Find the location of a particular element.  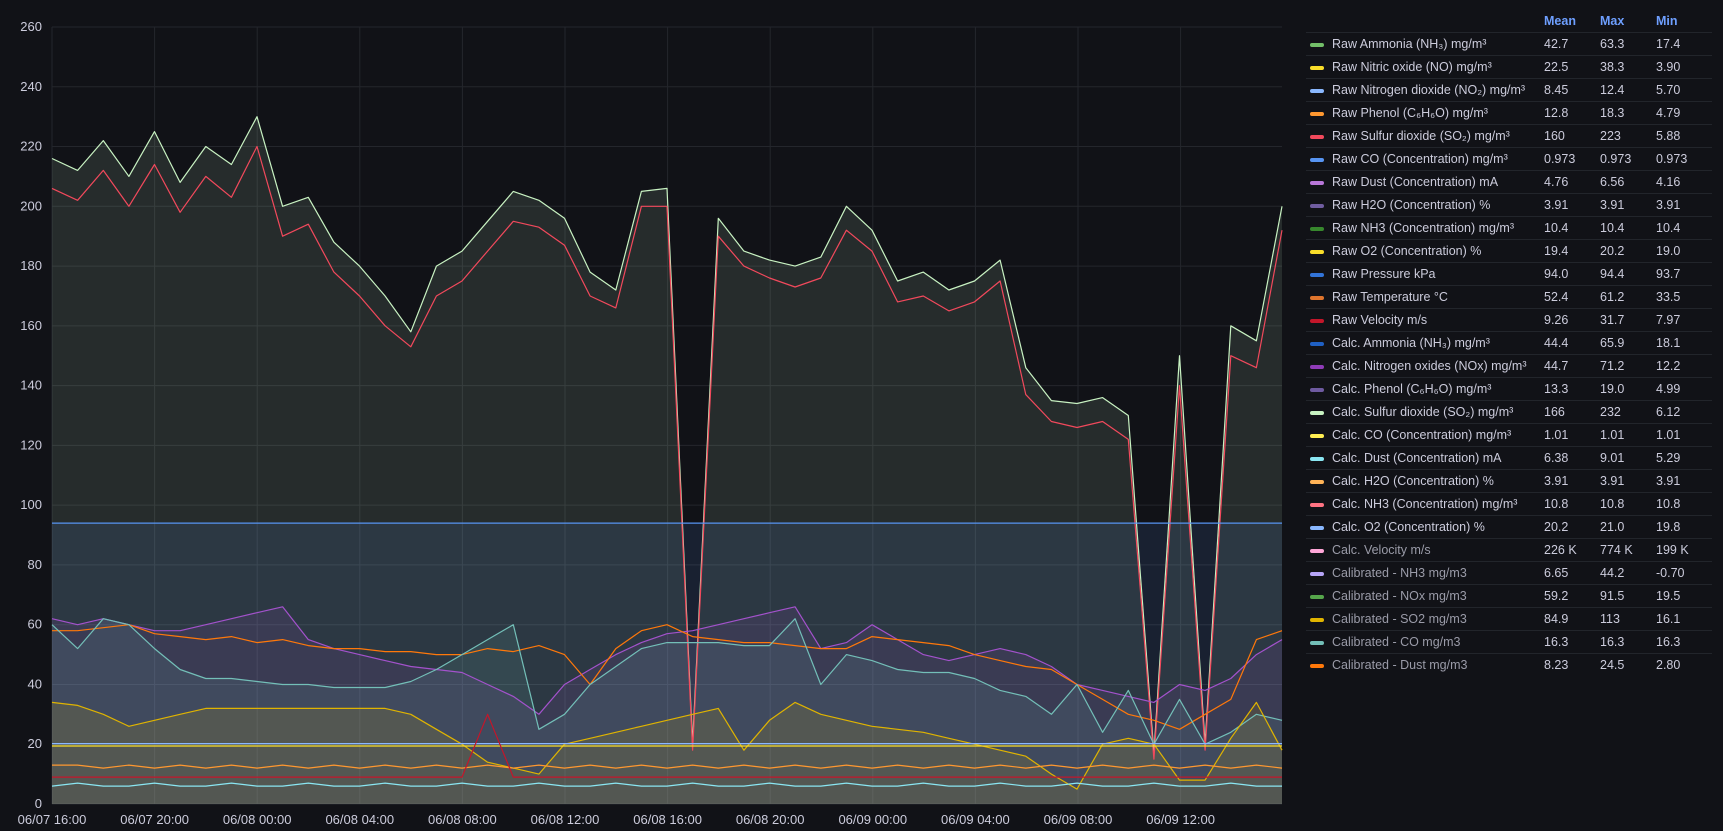

legend-row: Raw Nitric oxide (NO) mg/m³ 22.5 38.3 3.90 is located at coordinates (1509, 67).